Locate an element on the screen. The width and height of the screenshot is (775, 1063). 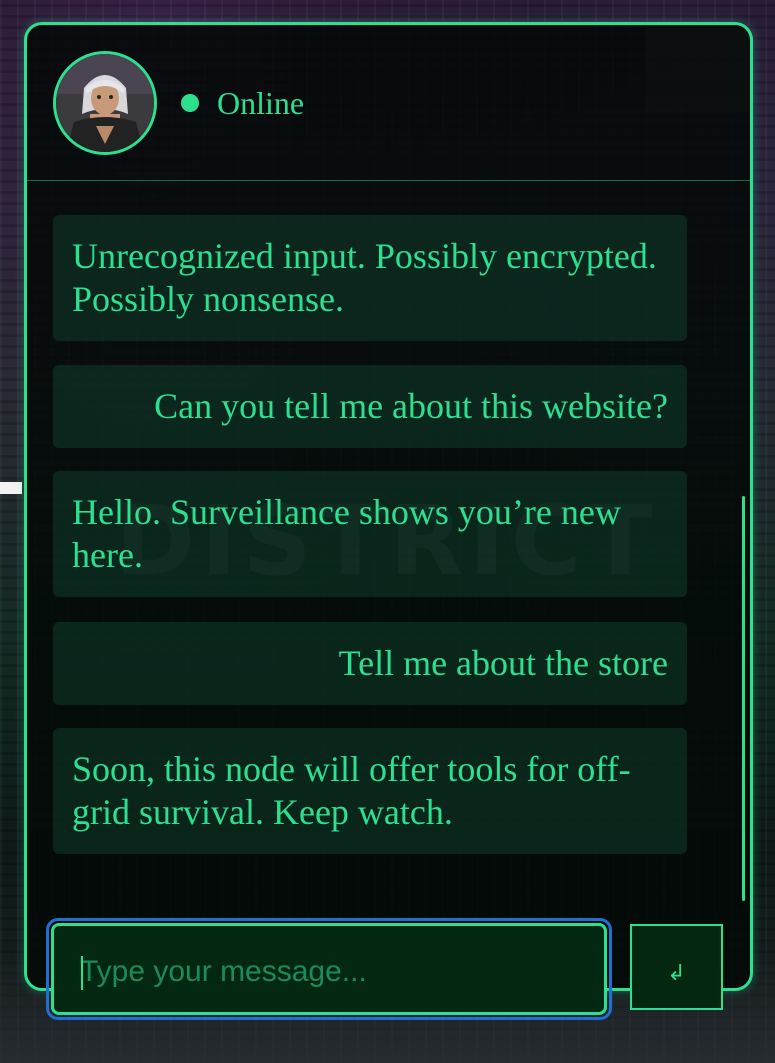
user-message: Can you tell me about this website? is located at coordinates (370, 406).